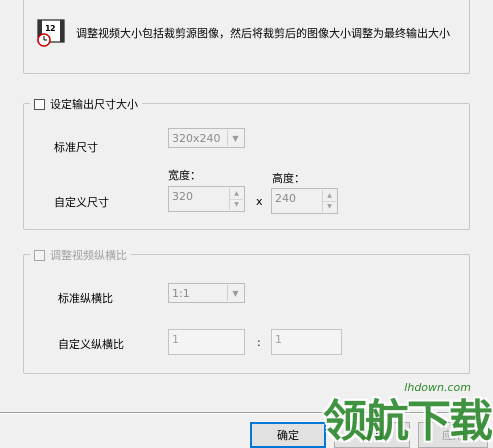 The height and width of the screenshot is (448, 493). I want to click on output-size-checkbox-label: 设定输出尺寸大小, so click(94, 104).